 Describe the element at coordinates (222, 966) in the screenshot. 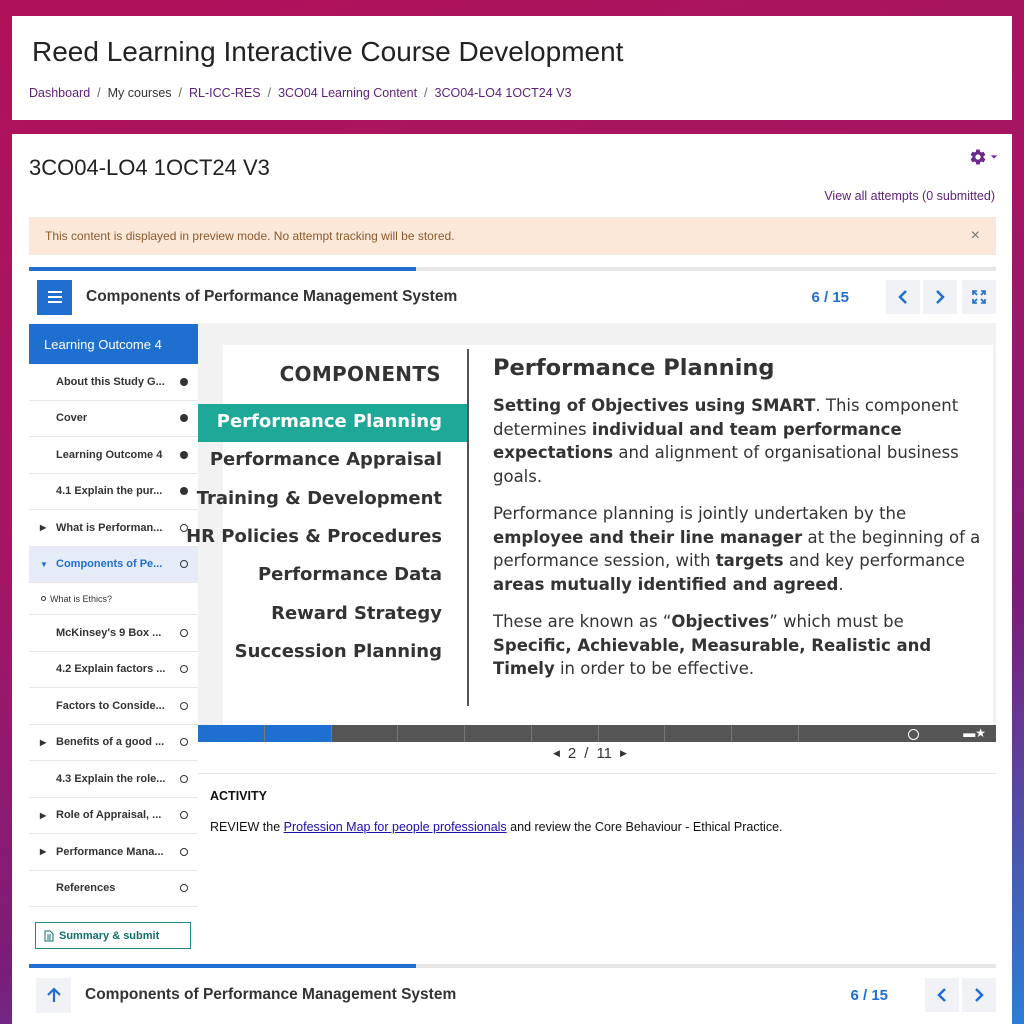

I see `course-progress-fill` at that location.